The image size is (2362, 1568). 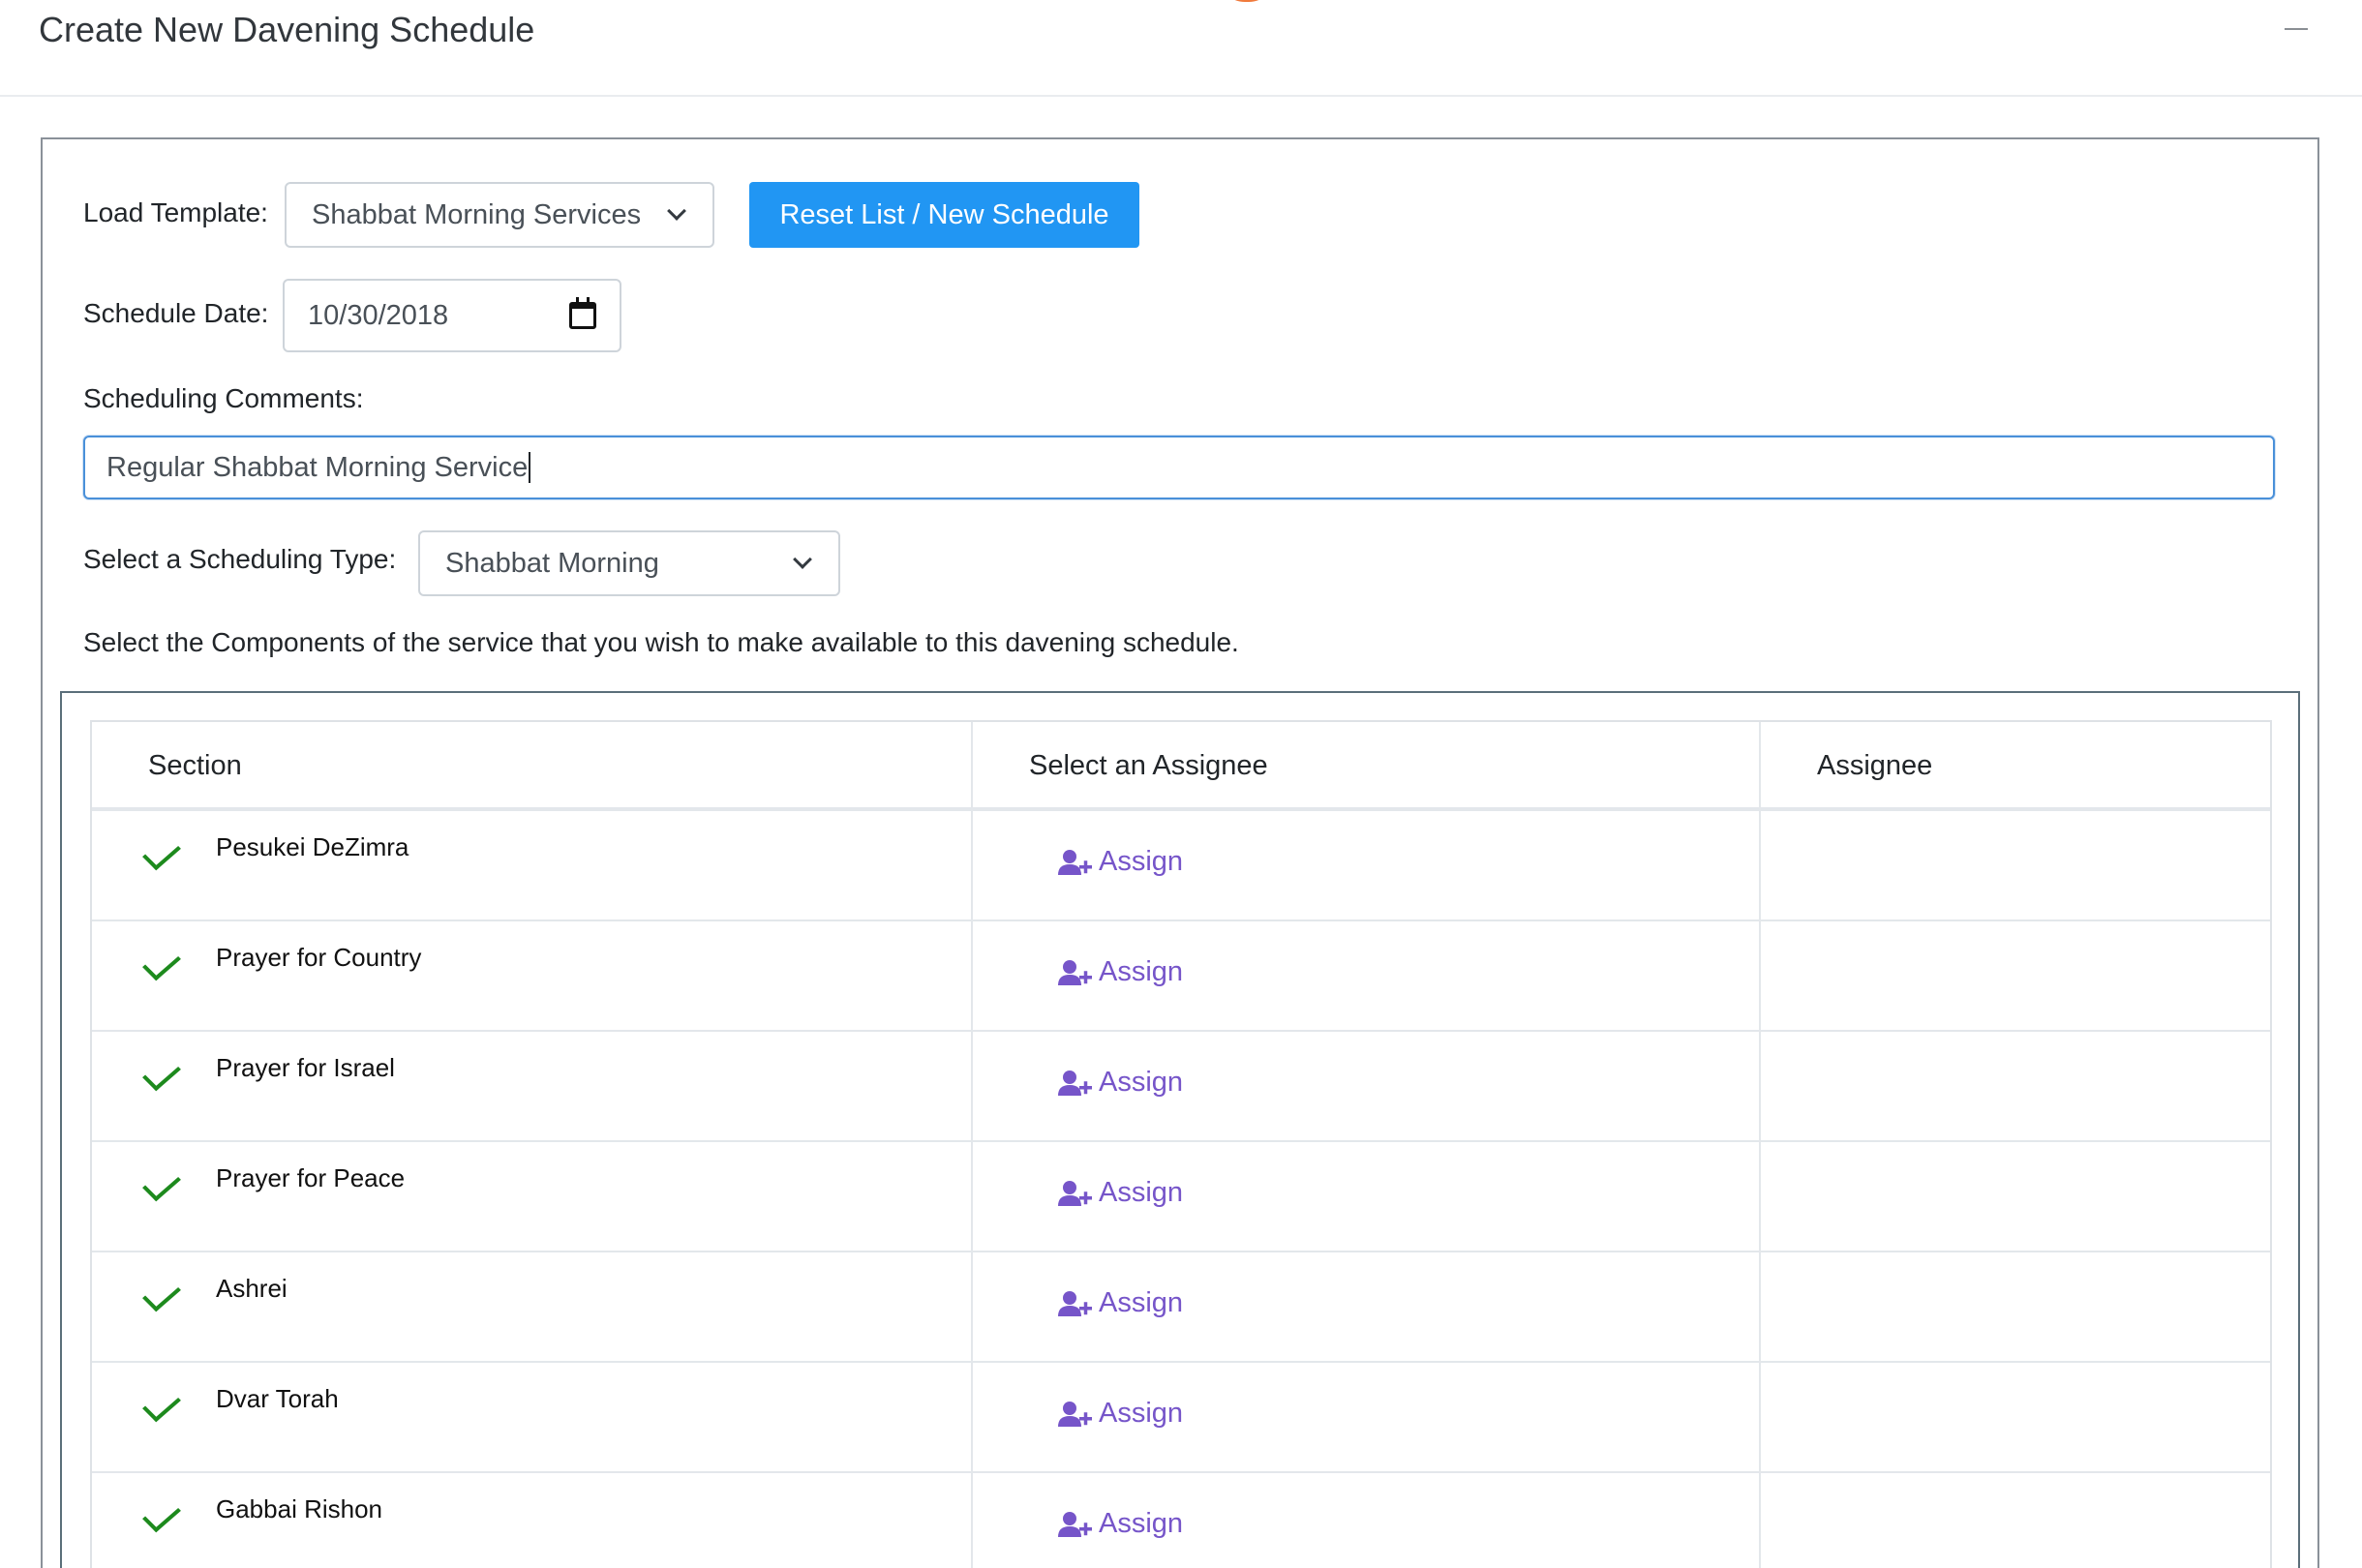 What do you see at coordinates (175, 212) in the screenshot?
I see `load-template-label: Load Template:` at bounding box center [175, 212].